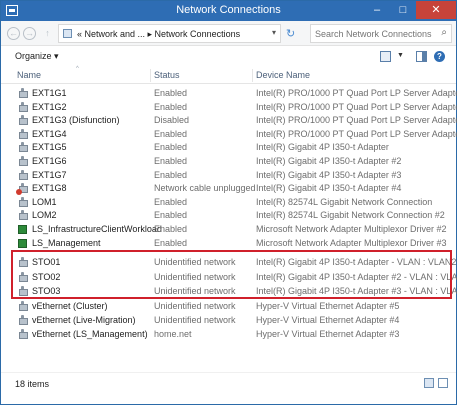  Describe the element at coordinates (377, 10) in the screenshot. I see `minimize-button: –` at that location.